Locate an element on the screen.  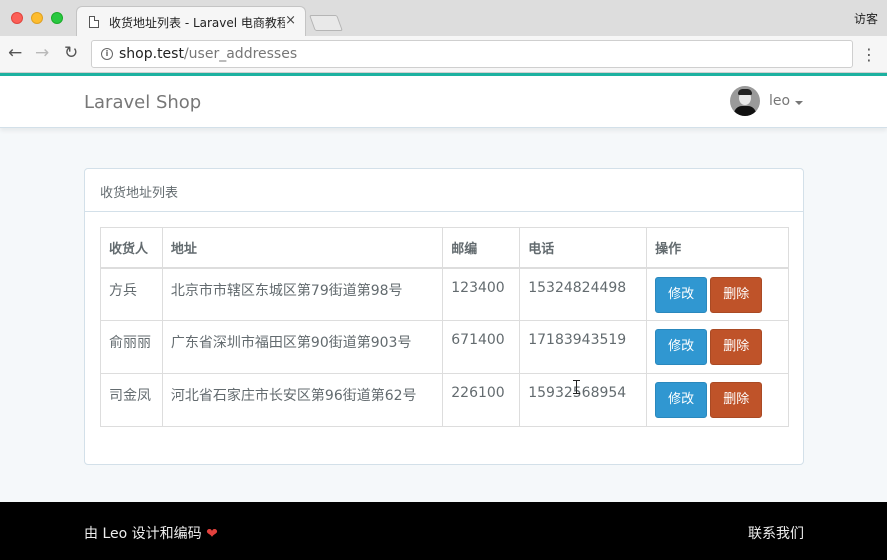
address-bar: i shop.test/user_addresses is located at coordinates (472, 54).